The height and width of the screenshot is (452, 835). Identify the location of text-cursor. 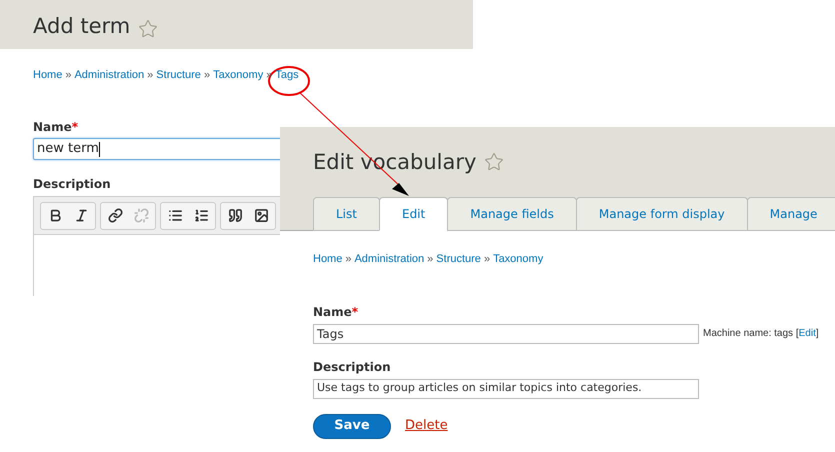
(99, 149).